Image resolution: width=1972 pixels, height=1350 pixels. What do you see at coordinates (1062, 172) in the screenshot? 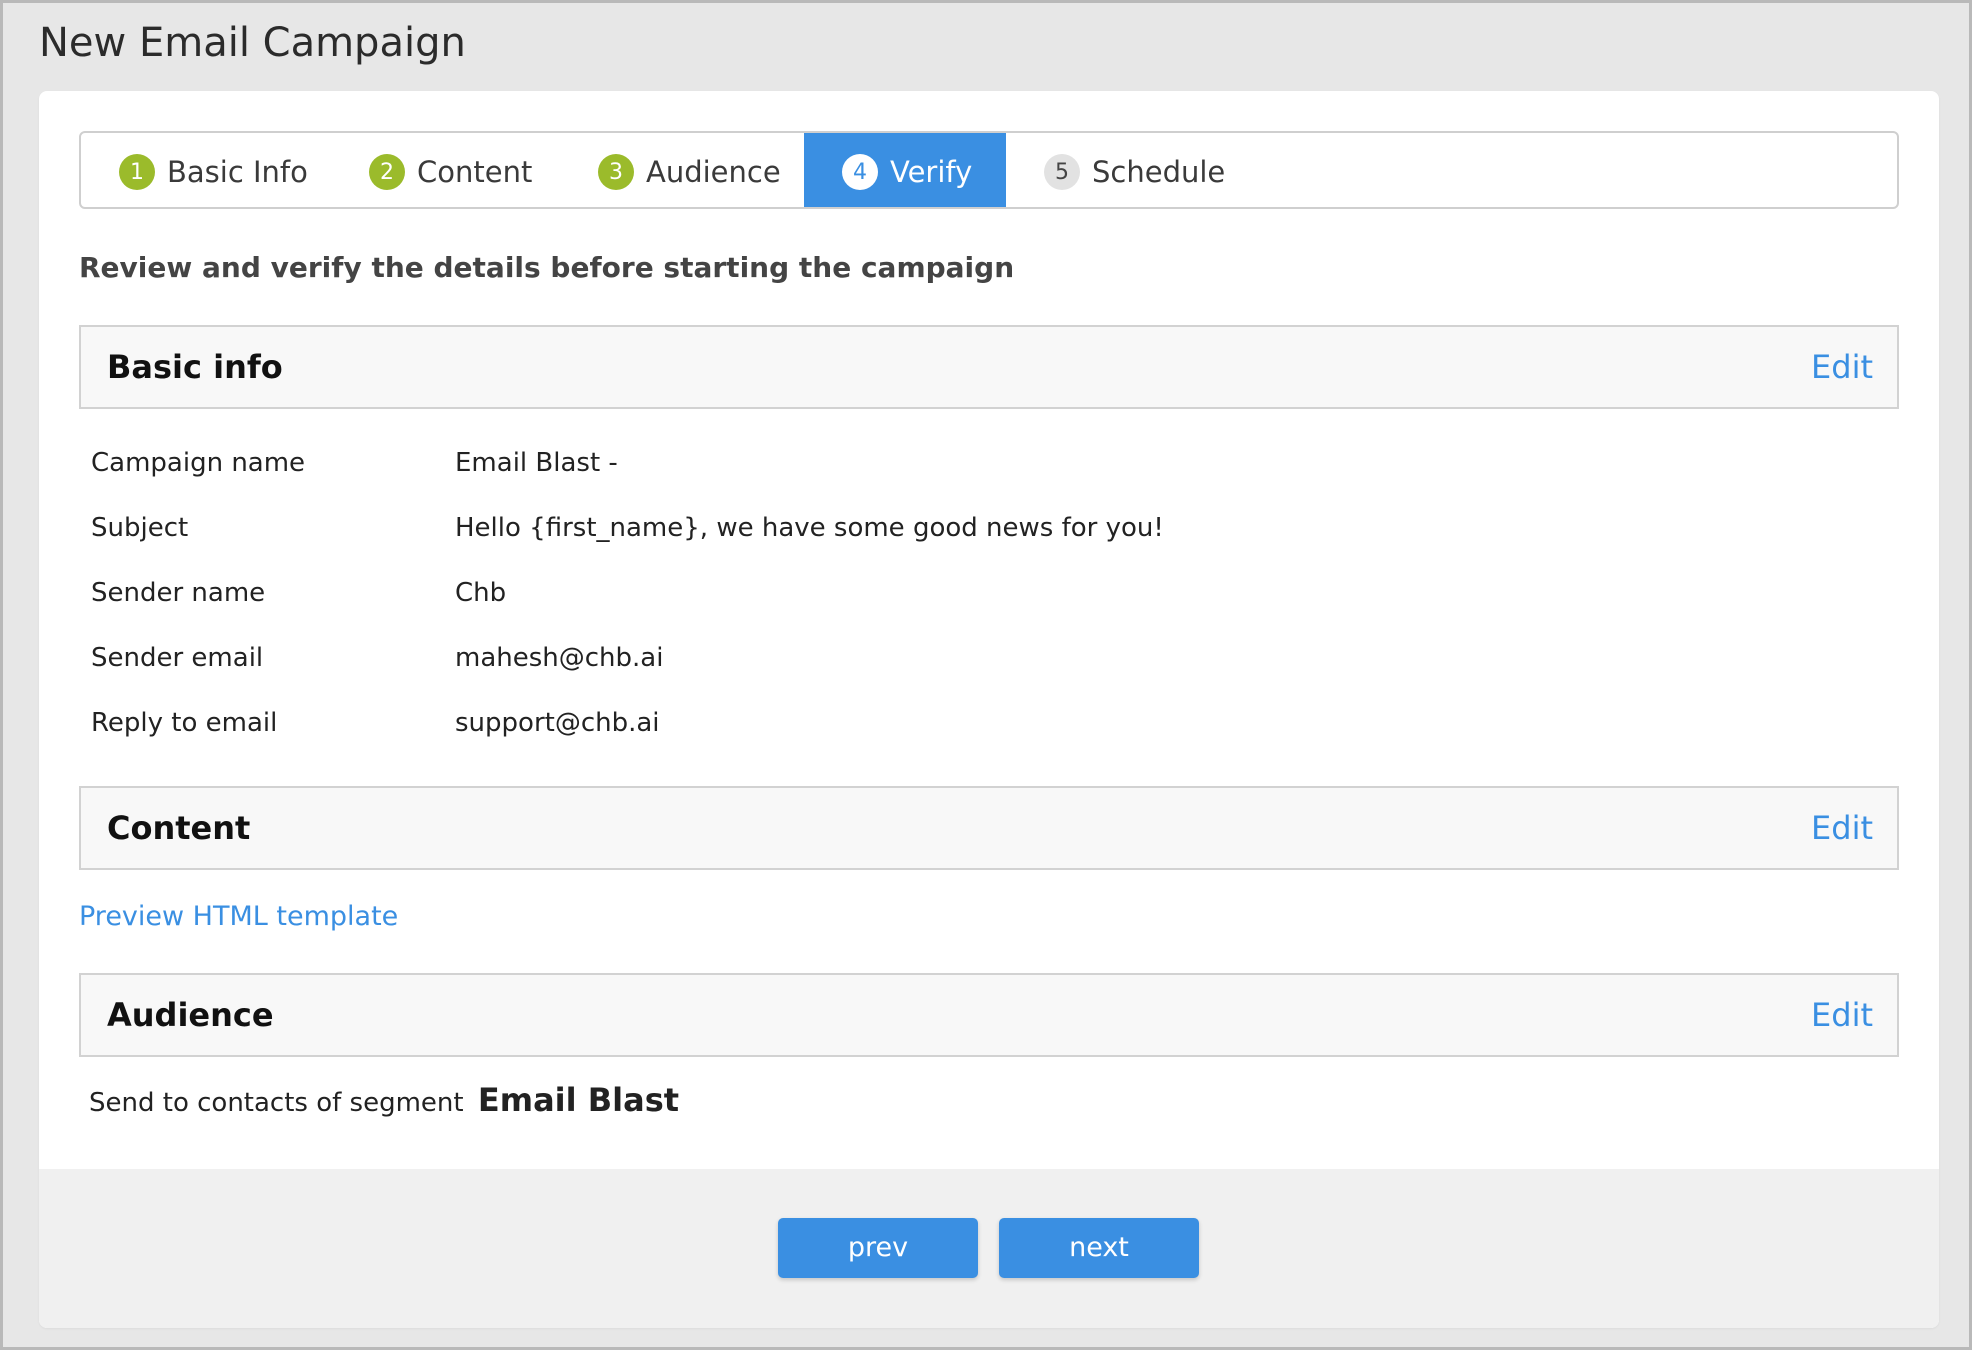
I see `step-number-badge: 5` at bounding box center [1062, 172].